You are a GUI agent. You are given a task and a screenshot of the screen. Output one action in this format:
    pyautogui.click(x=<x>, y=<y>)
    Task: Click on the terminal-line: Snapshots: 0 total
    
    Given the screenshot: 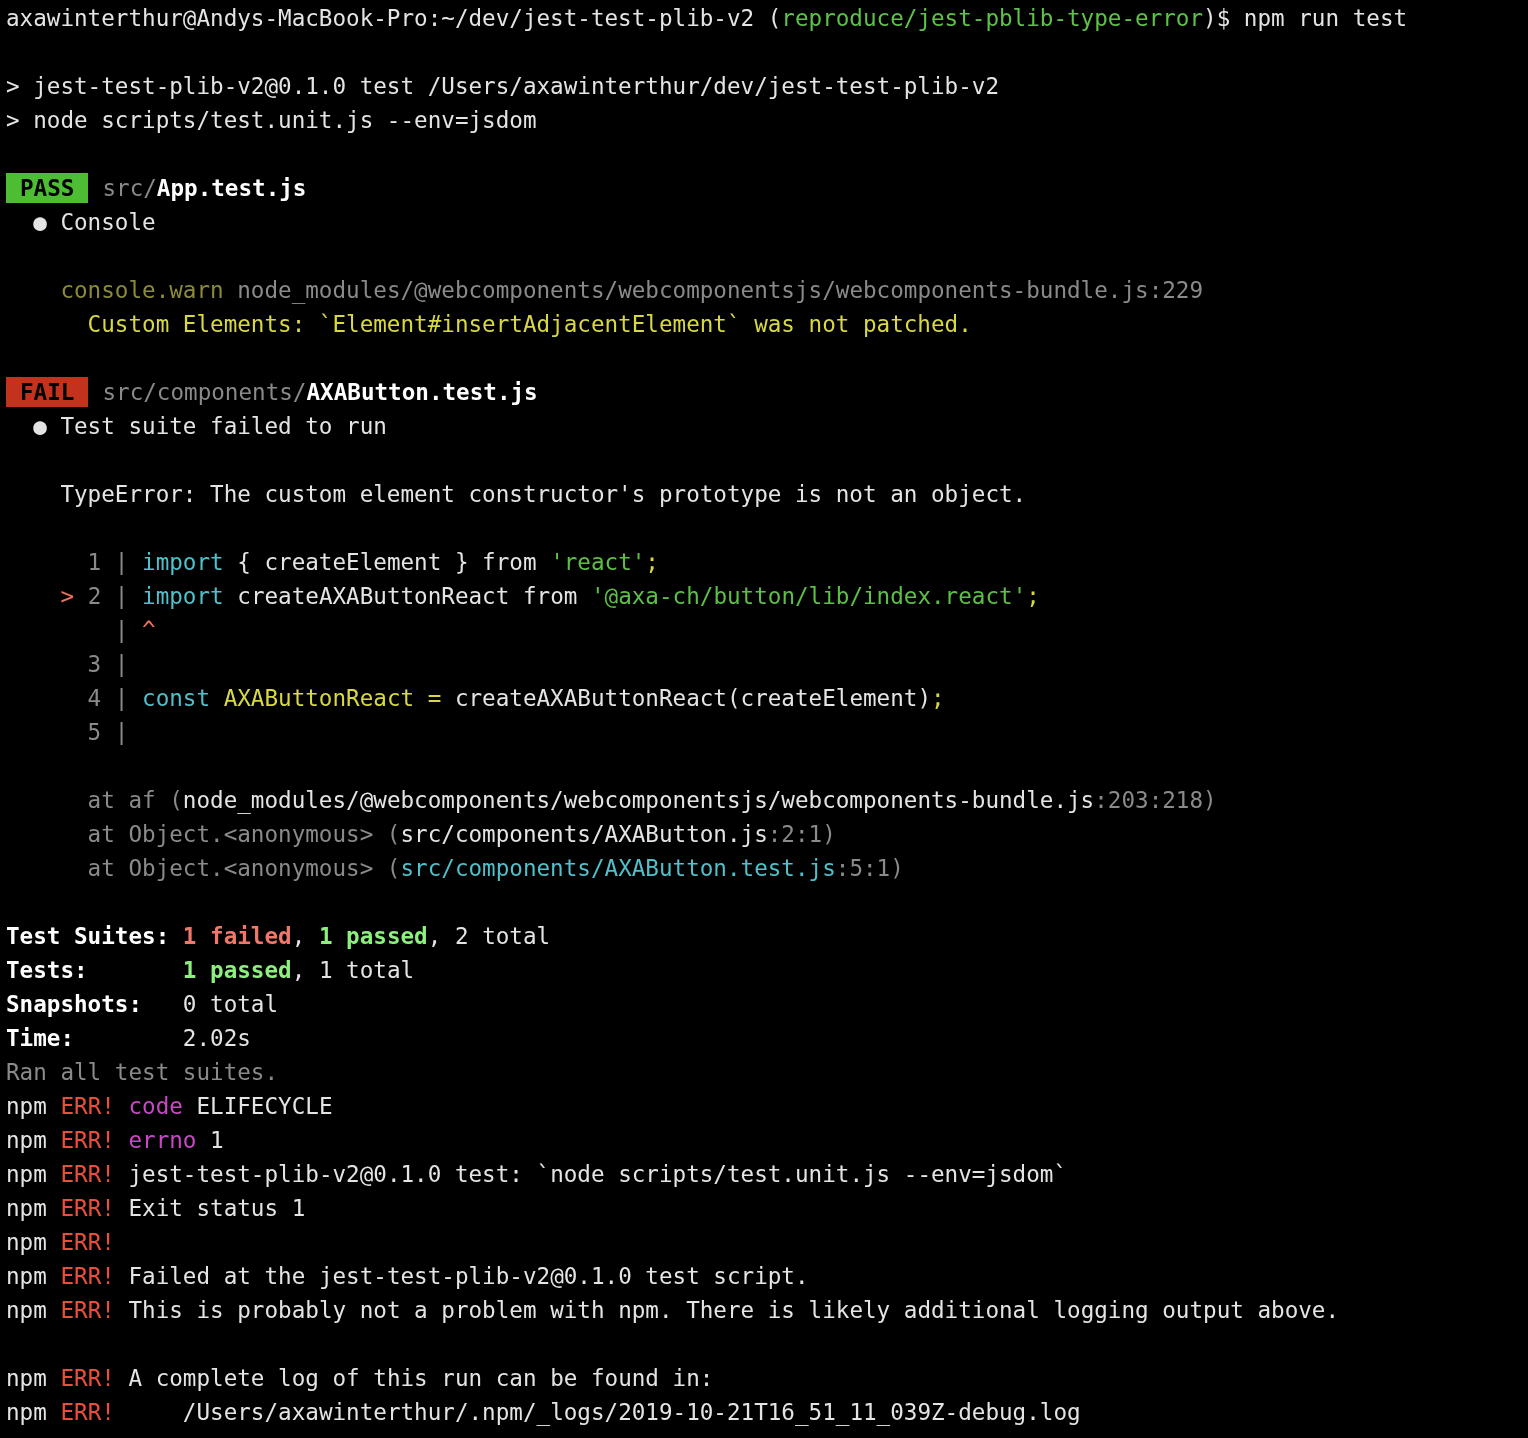 What is the action you would take?
    pyautogui.click(x=142, y=1004)
    